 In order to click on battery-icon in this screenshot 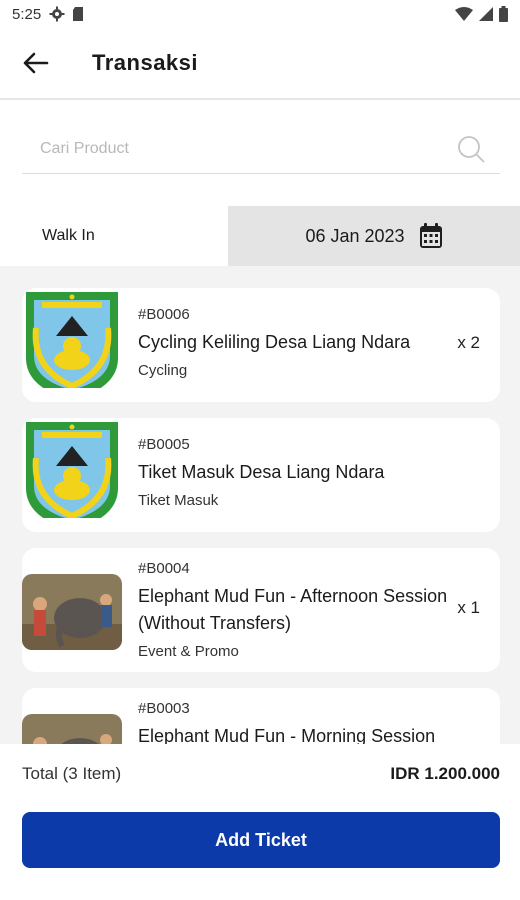, I will do `click(503, 14)`.